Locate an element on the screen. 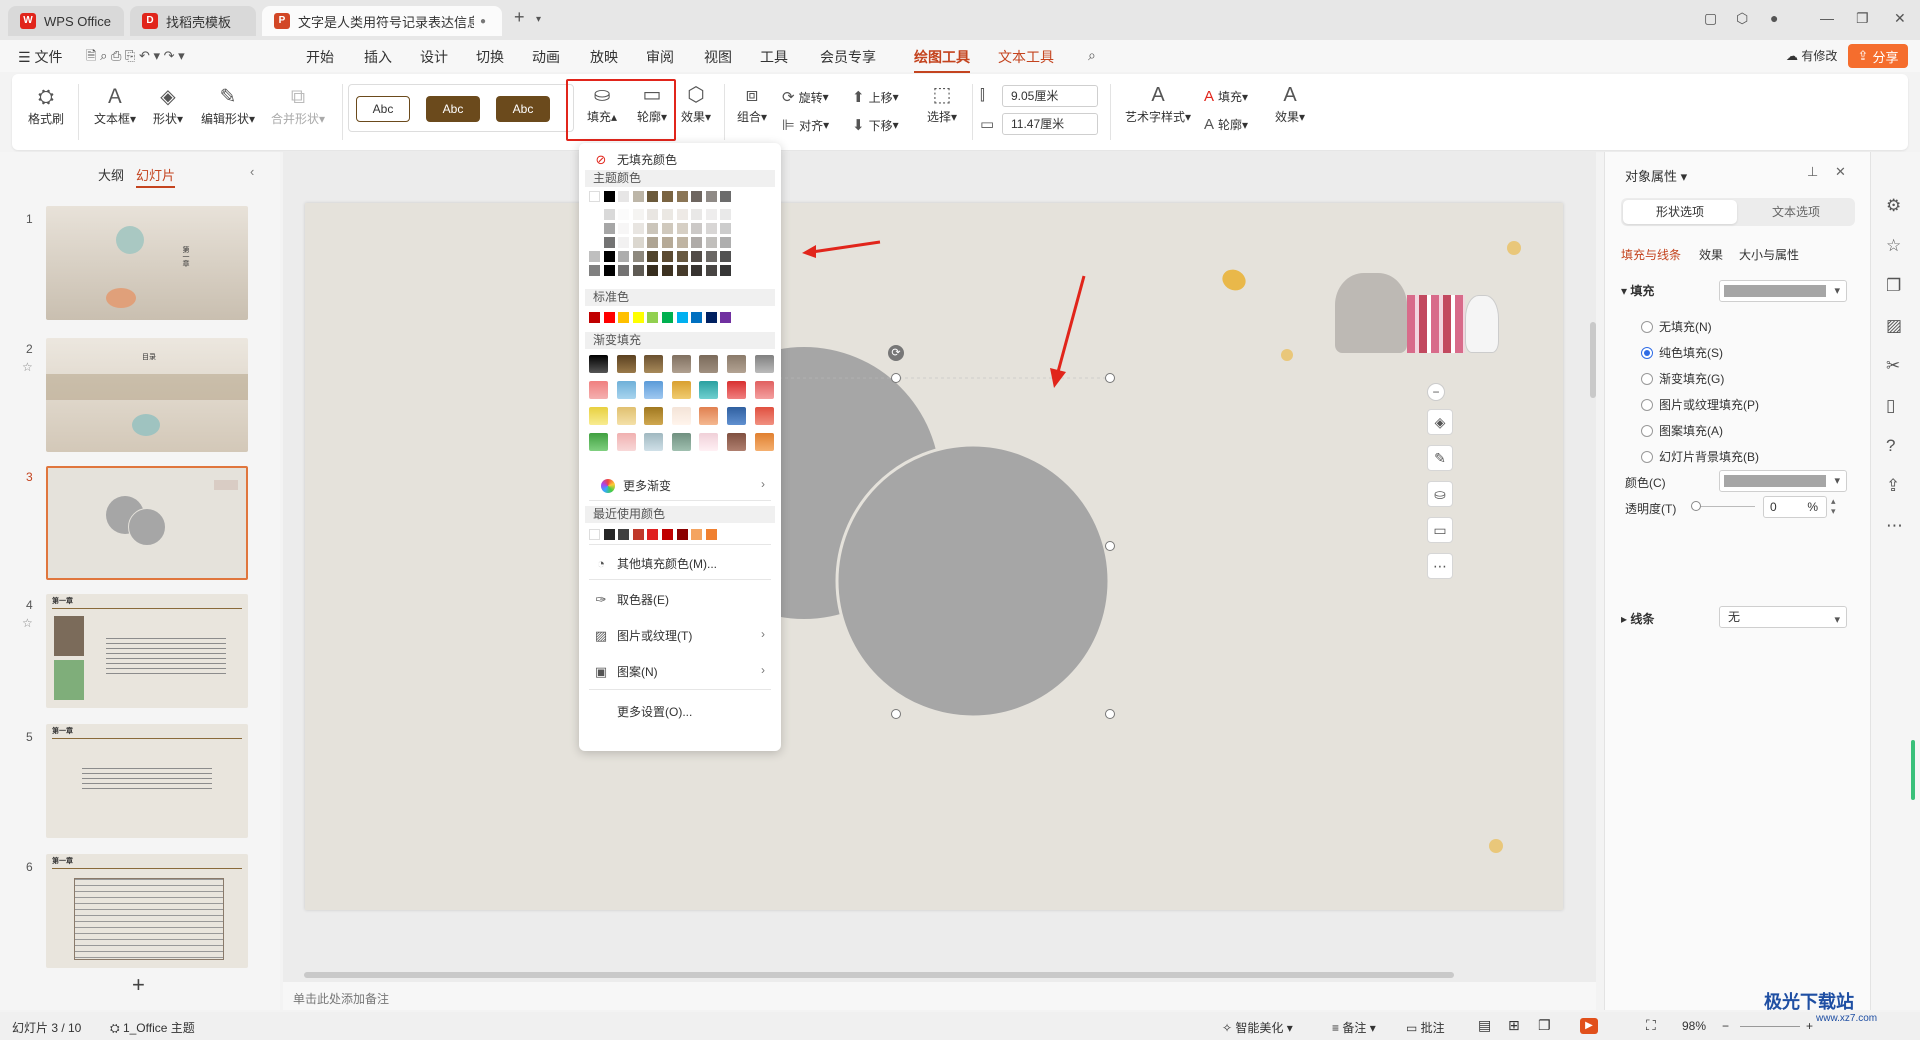  slide-thumbnail-5: 第一章 is located at coordinates (147, 781).